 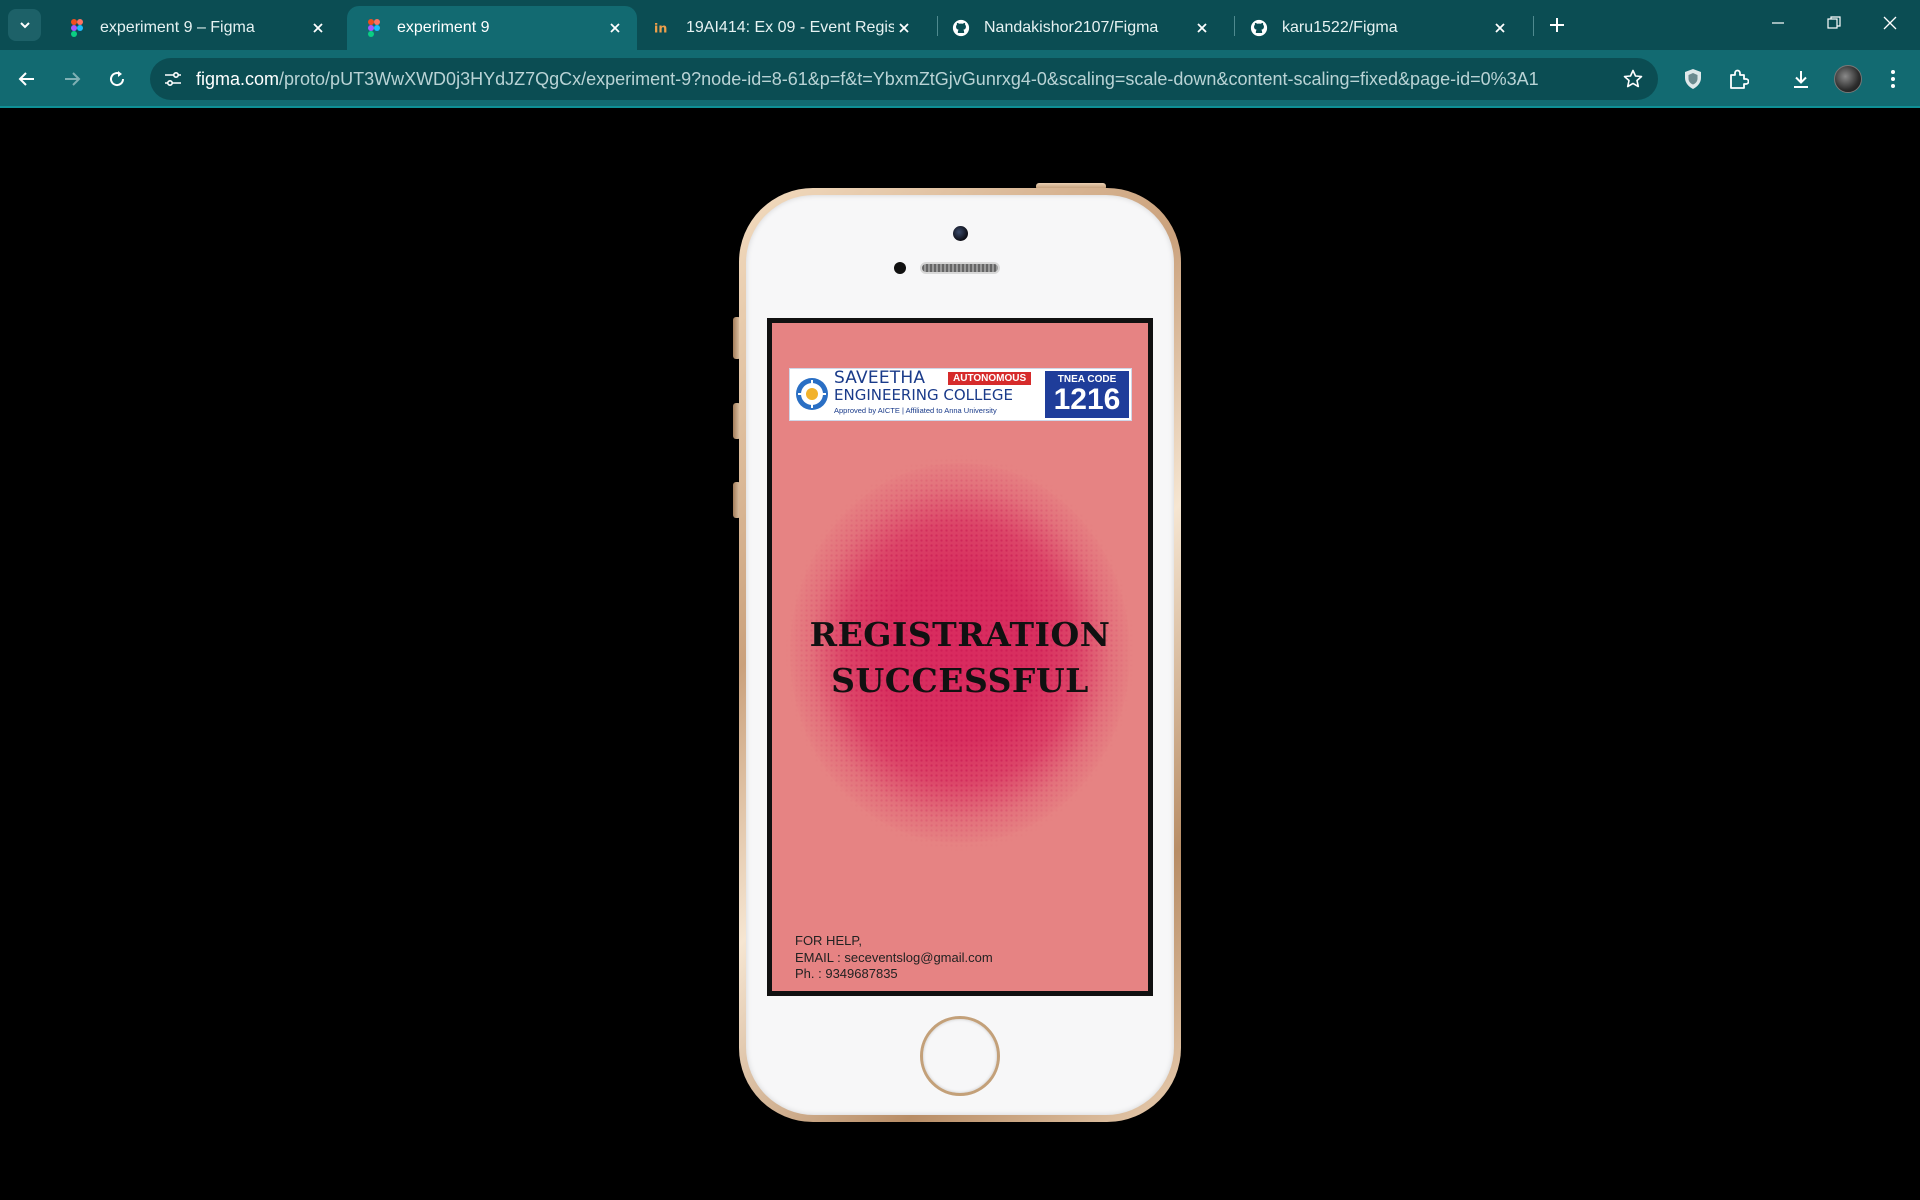 What do you see at coordinates (990, 378) in the screenshot?
I see `autonomous-badge: AUTONOMOUS` at bounding box center [990, 378].